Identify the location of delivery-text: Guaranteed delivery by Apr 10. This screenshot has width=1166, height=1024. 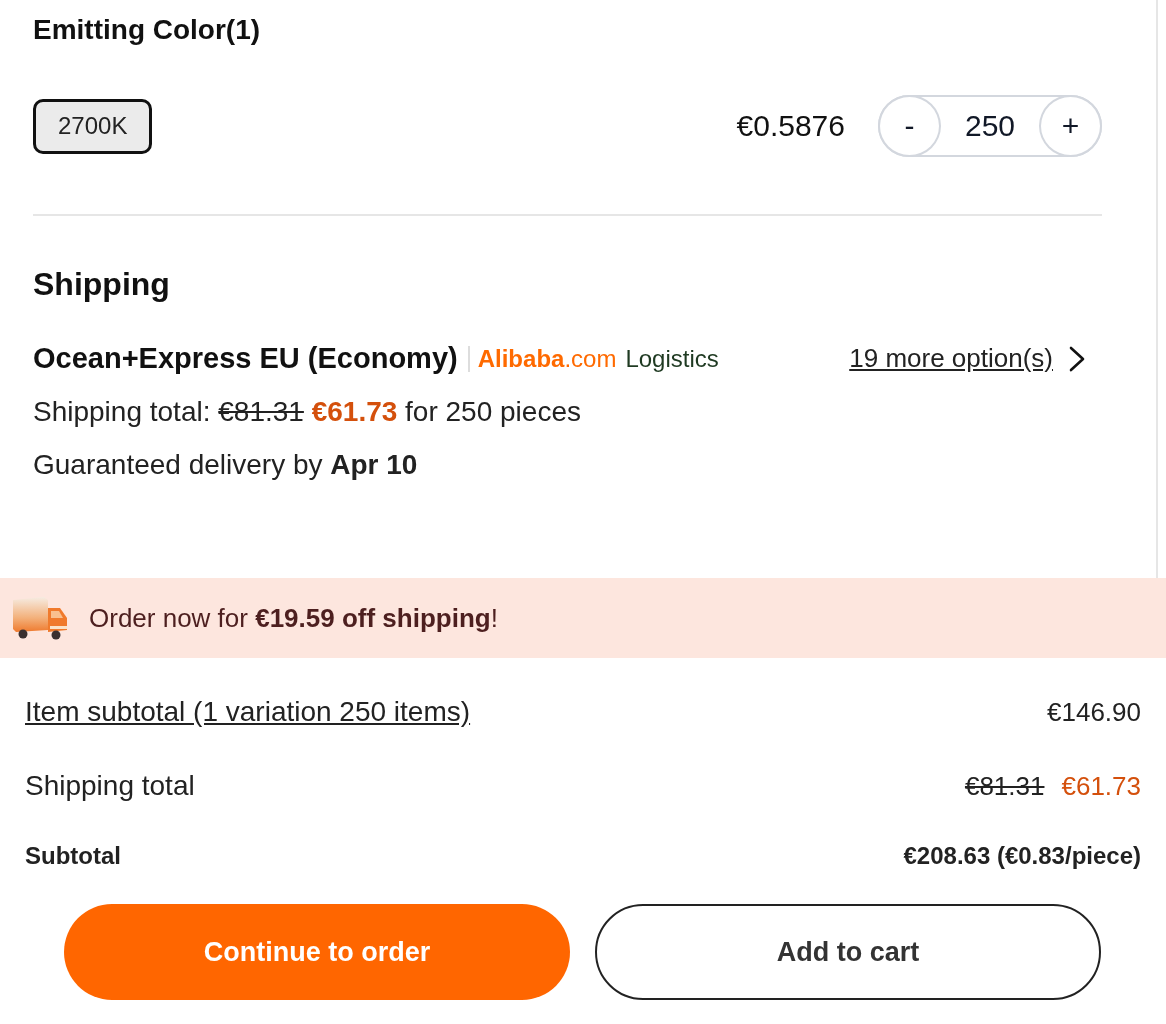
(225, 465).